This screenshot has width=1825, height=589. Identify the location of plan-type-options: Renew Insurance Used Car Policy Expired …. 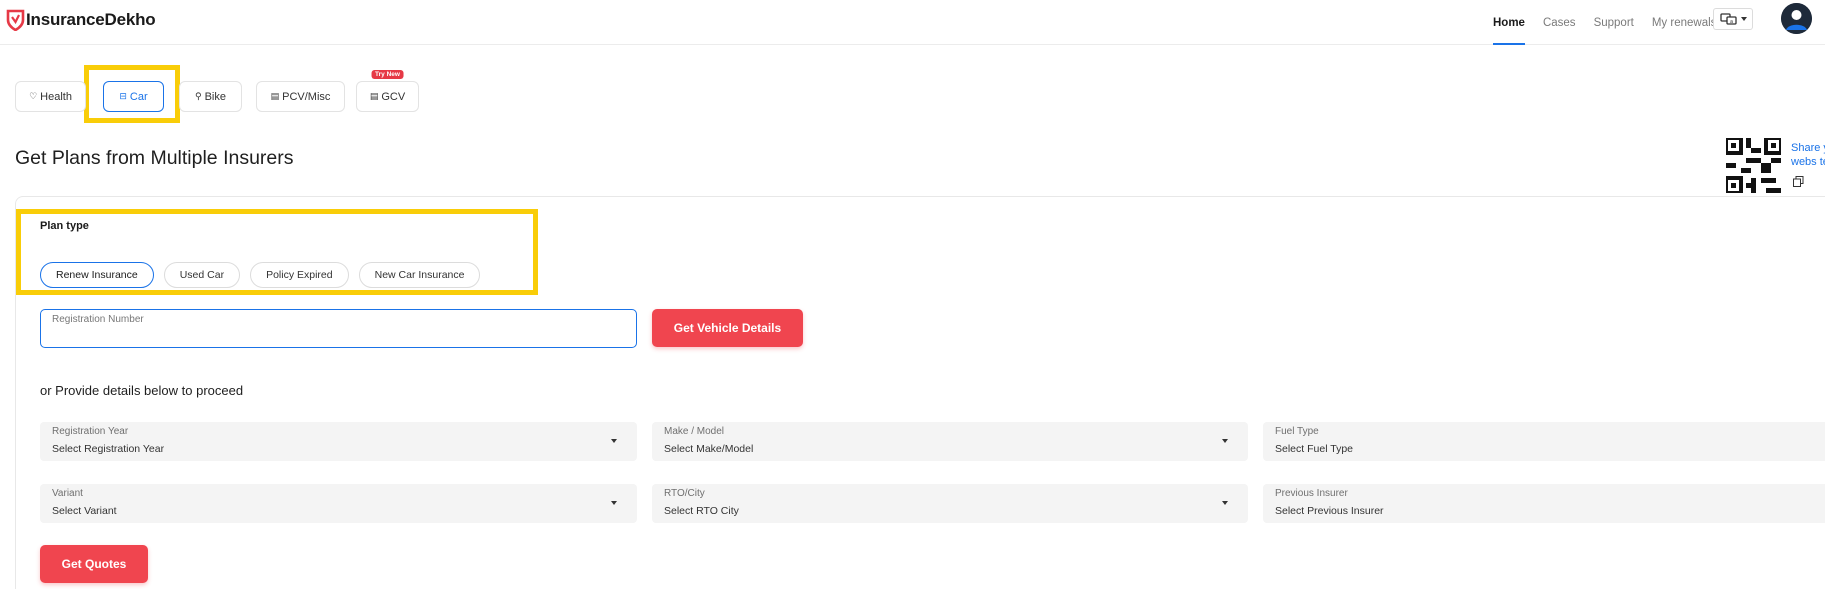
(265, 275).